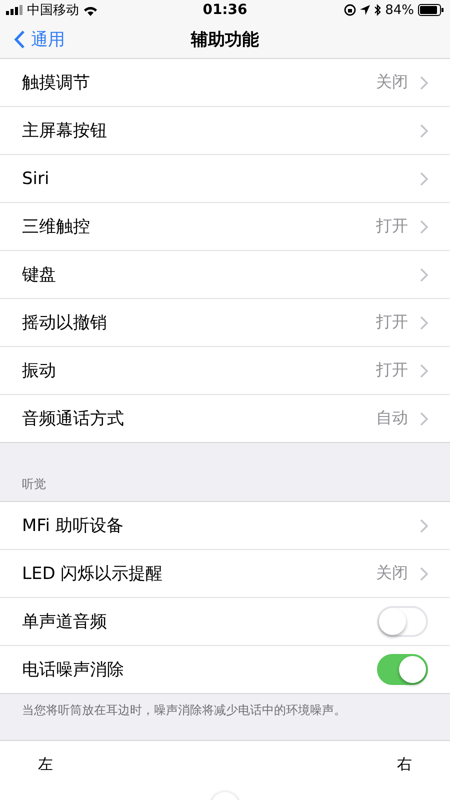 This screenshot has width=450, height=800. I want to click on location-icon, so click(365, 10).